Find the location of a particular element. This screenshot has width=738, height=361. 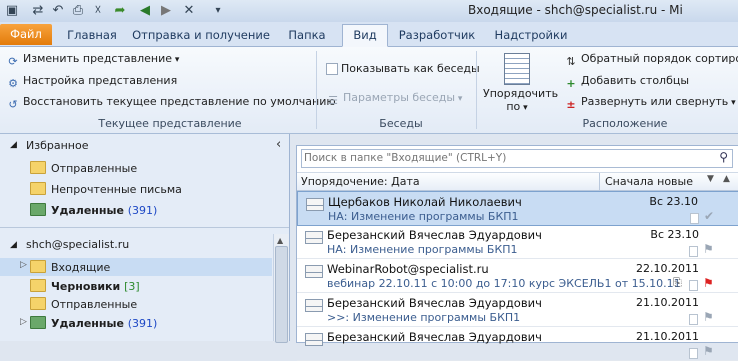

tab-view: Вид is located at coordinates (365, 35).